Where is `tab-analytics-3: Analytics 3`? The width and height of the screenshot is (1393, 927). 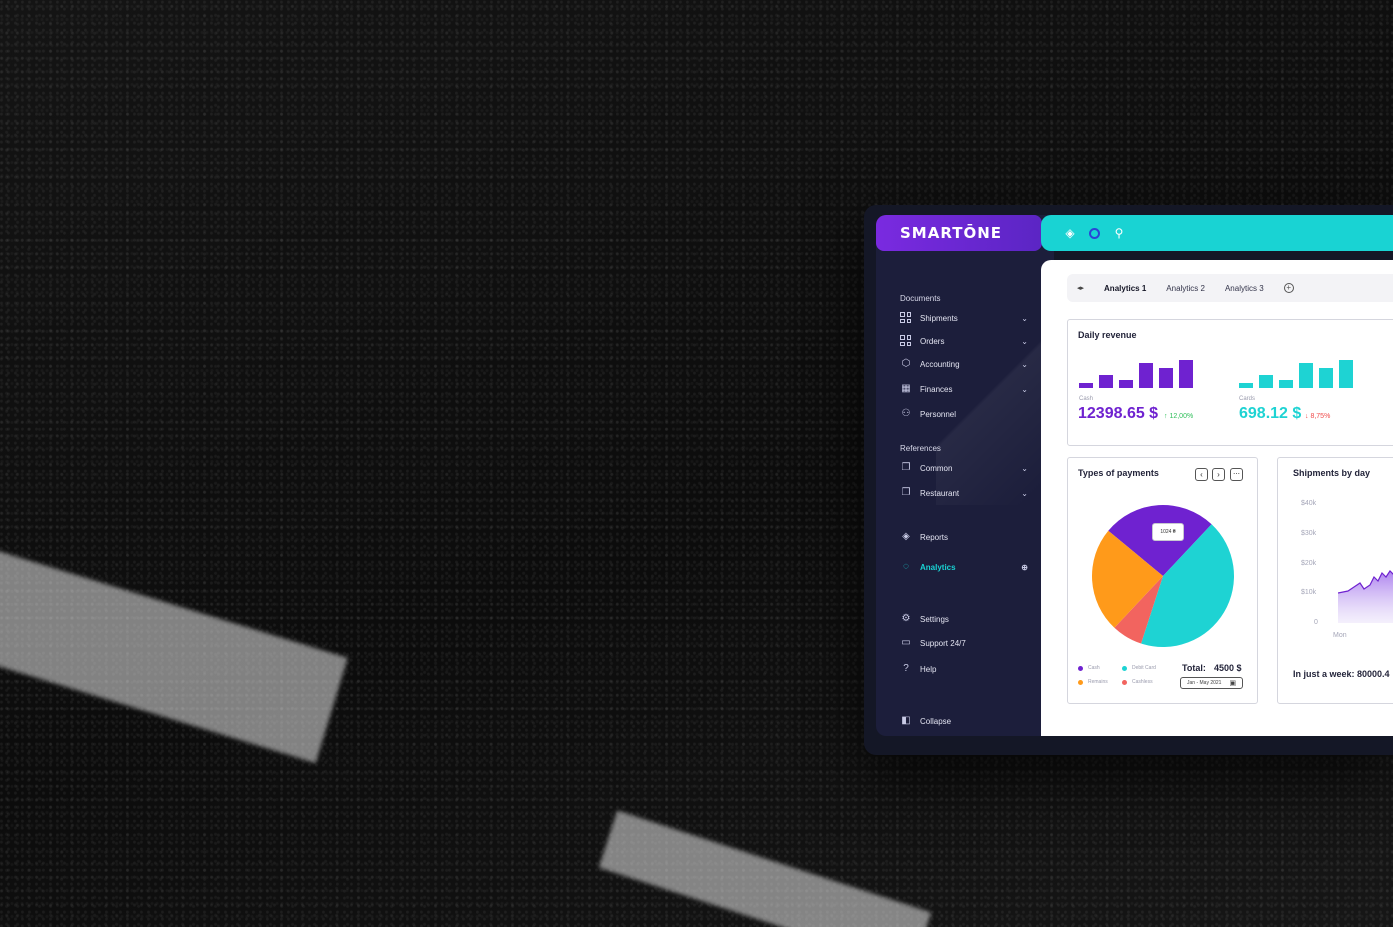 tab-analytics-3: Analytics 3 is located at coordinates (1244, 288).